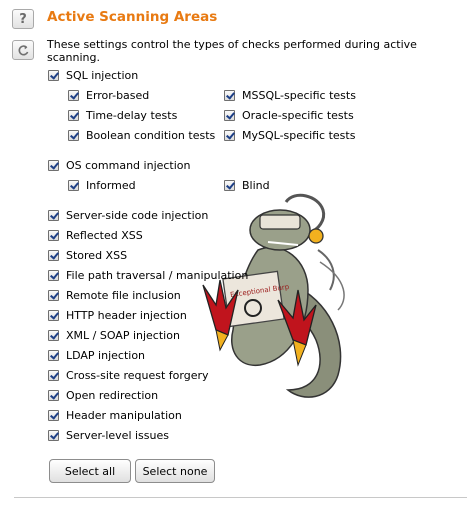  I want to click on remote-file-inclusion-checkbox: Remote file inclusion, so click(114, 295).